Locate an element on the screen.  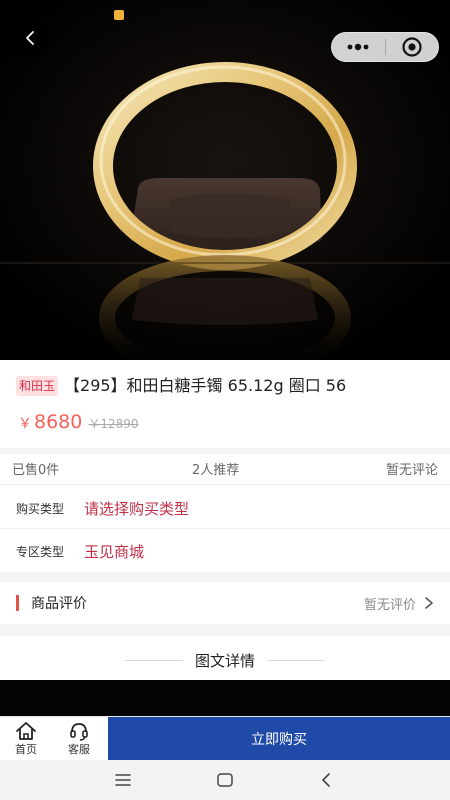
section-accent-bar is located at coordinates (17, 603).